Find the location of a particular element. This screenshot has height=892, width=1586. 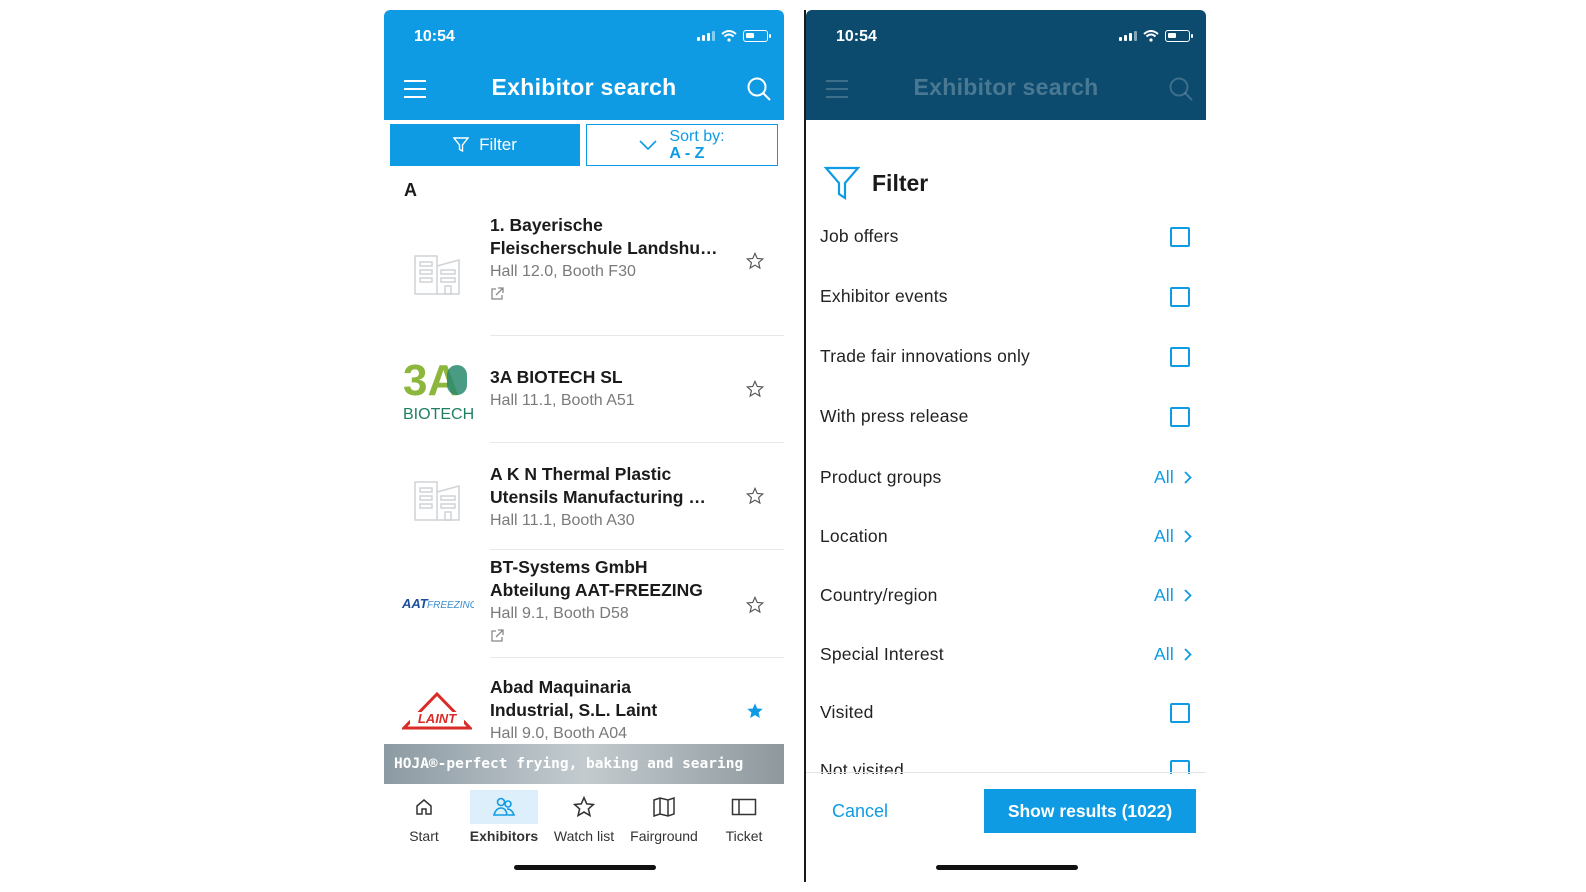

tab-ticket: Ticket is located at coordinates (744, 819).